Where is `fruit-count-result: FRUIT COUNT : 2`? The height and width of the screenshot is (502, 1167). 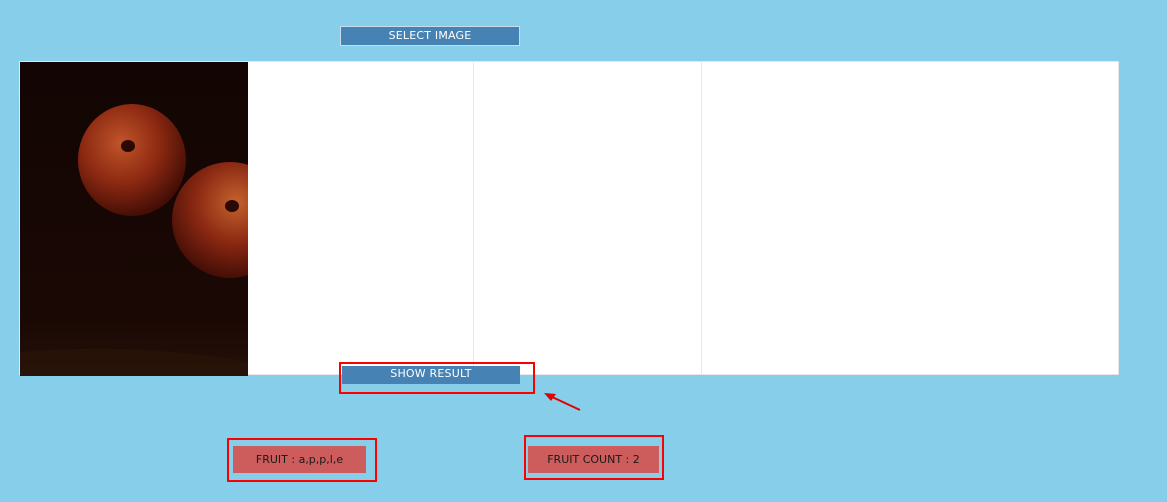
fruit-count-result: FRUIT COUNT : 2 is located at coordinates (593, 459).